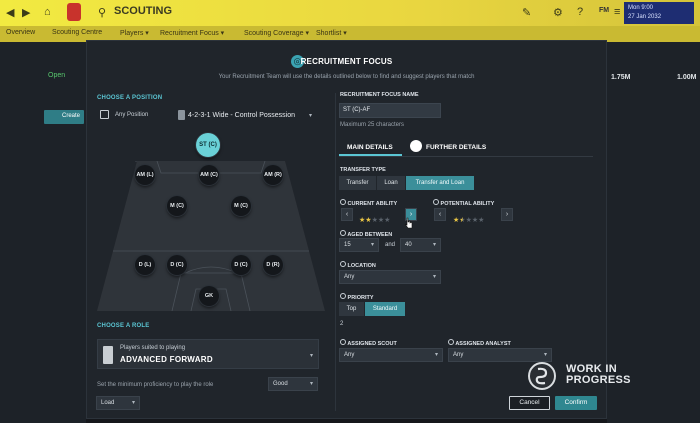  I want to click on page-title: SCOUTING, so click(143, 11).